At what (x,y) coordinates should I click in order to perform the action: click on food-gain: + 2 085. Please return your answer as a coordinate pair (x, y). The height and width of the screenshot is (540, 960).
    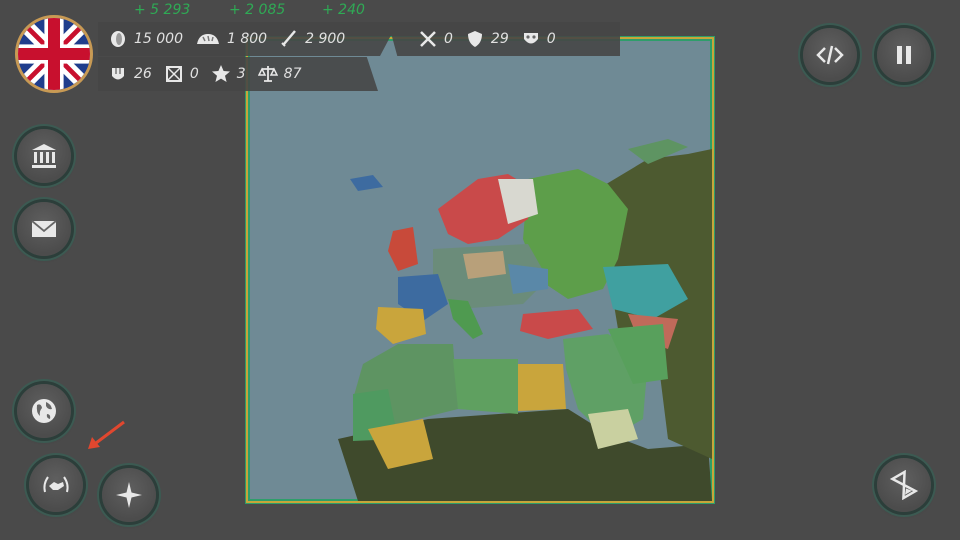
    Looking at the image, I should click on (257, 10).